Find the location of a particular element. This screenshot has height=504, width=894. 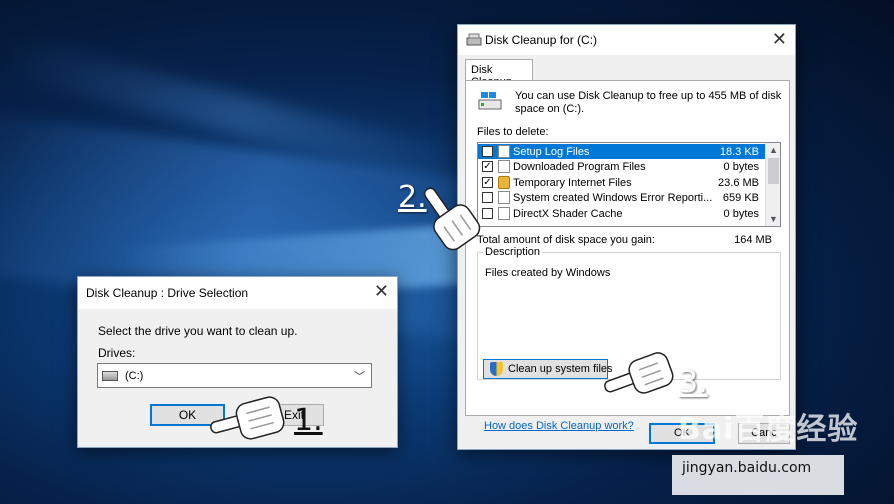

title-bar: Disk Cleanup : Drive Selection ✕ is located at coordinates (237, 293).